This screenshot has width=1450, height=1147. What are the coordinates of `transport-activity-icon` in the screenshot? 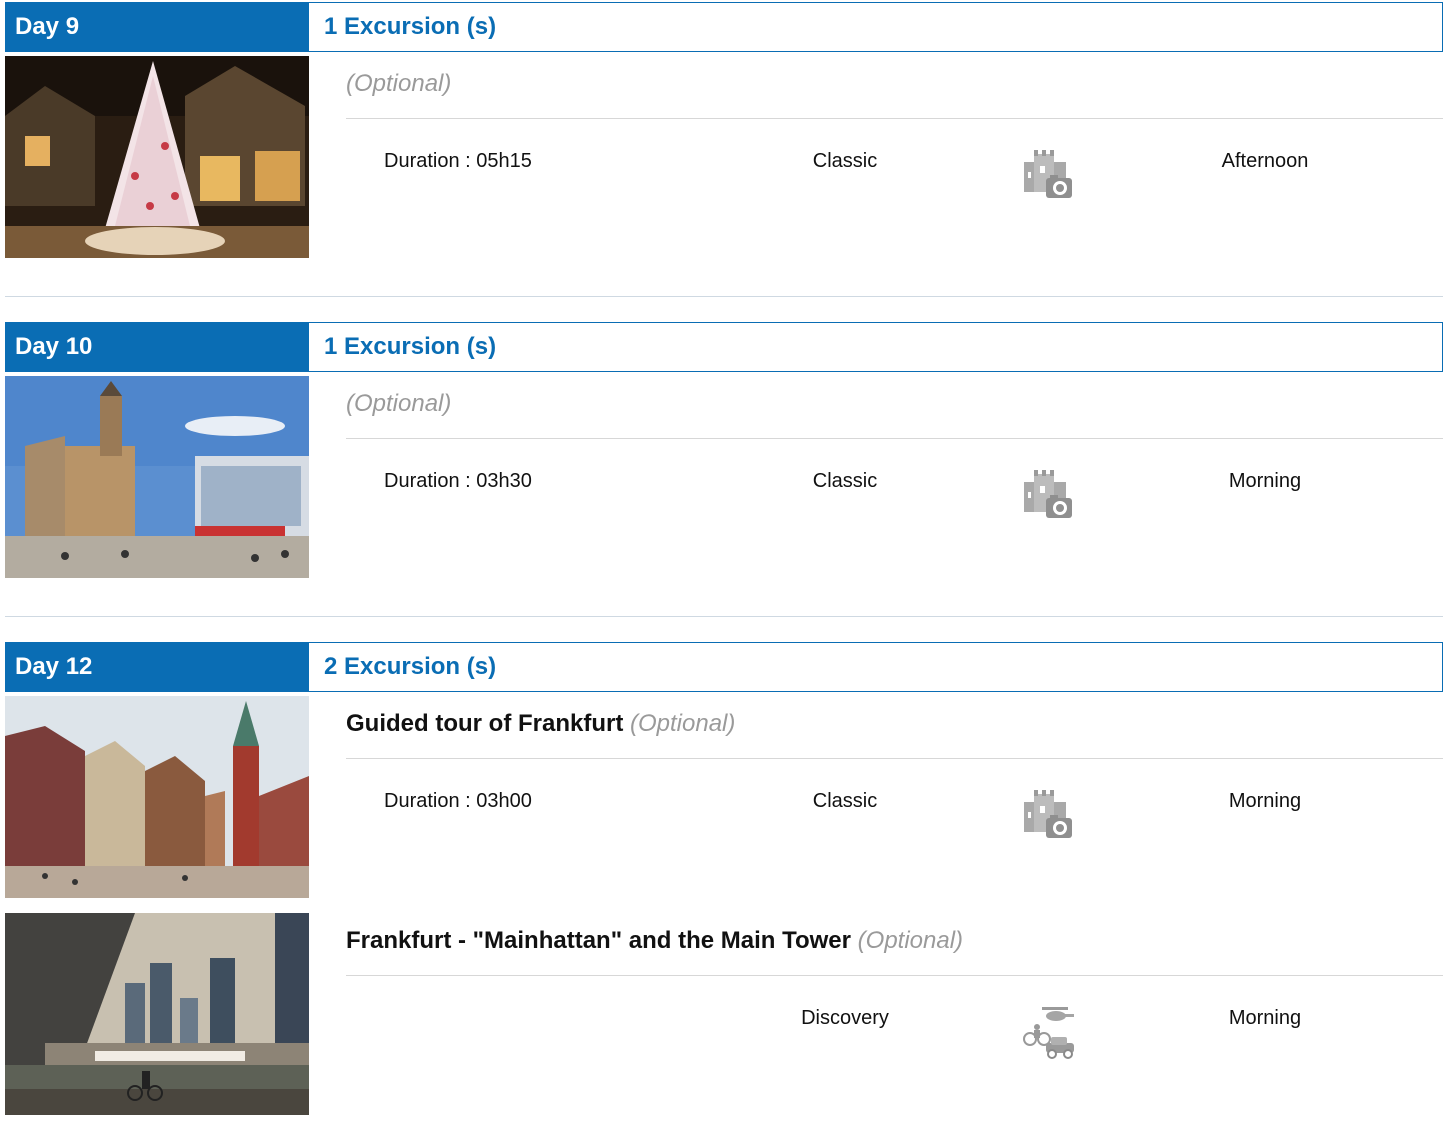 It's located at (1048, 1033).